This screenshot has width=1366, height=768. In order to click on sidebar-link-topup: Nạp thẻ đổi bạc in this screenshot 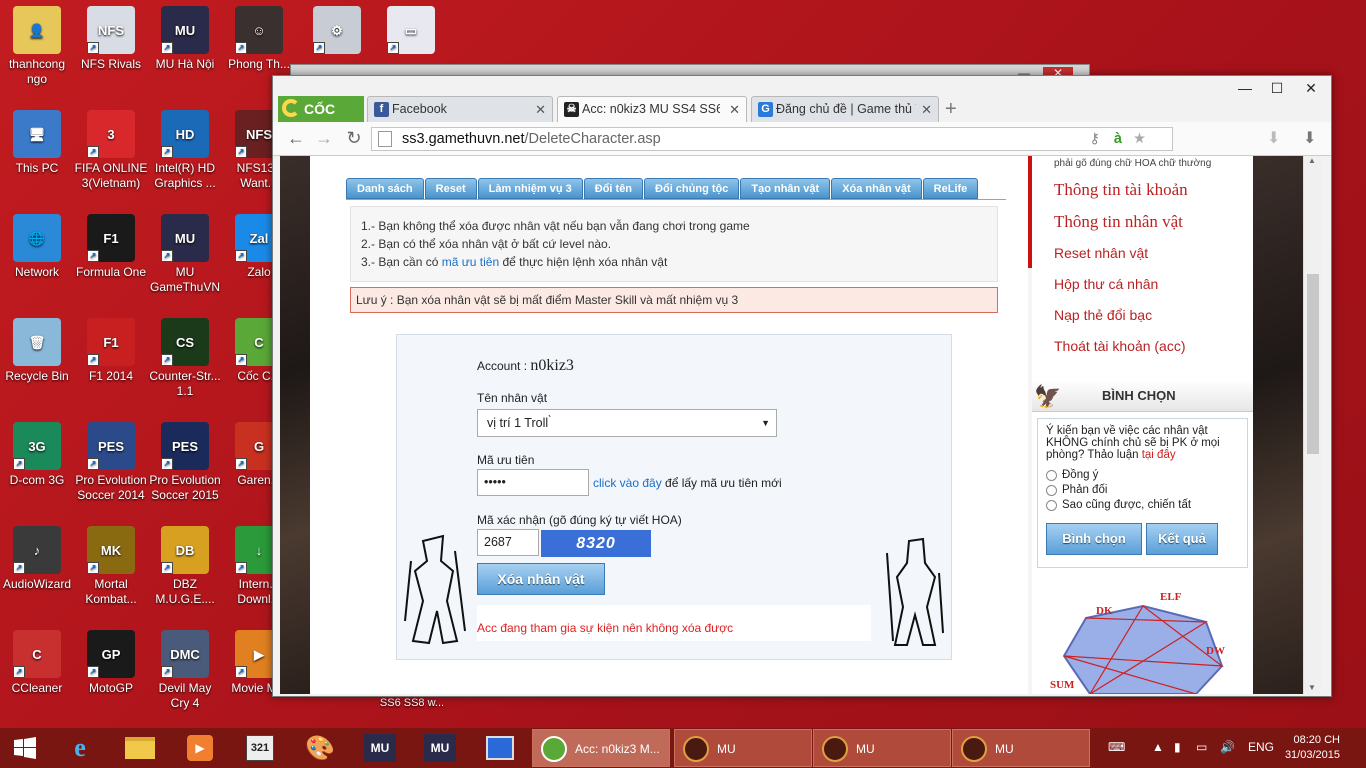, I will do `click(1103, 315)`.